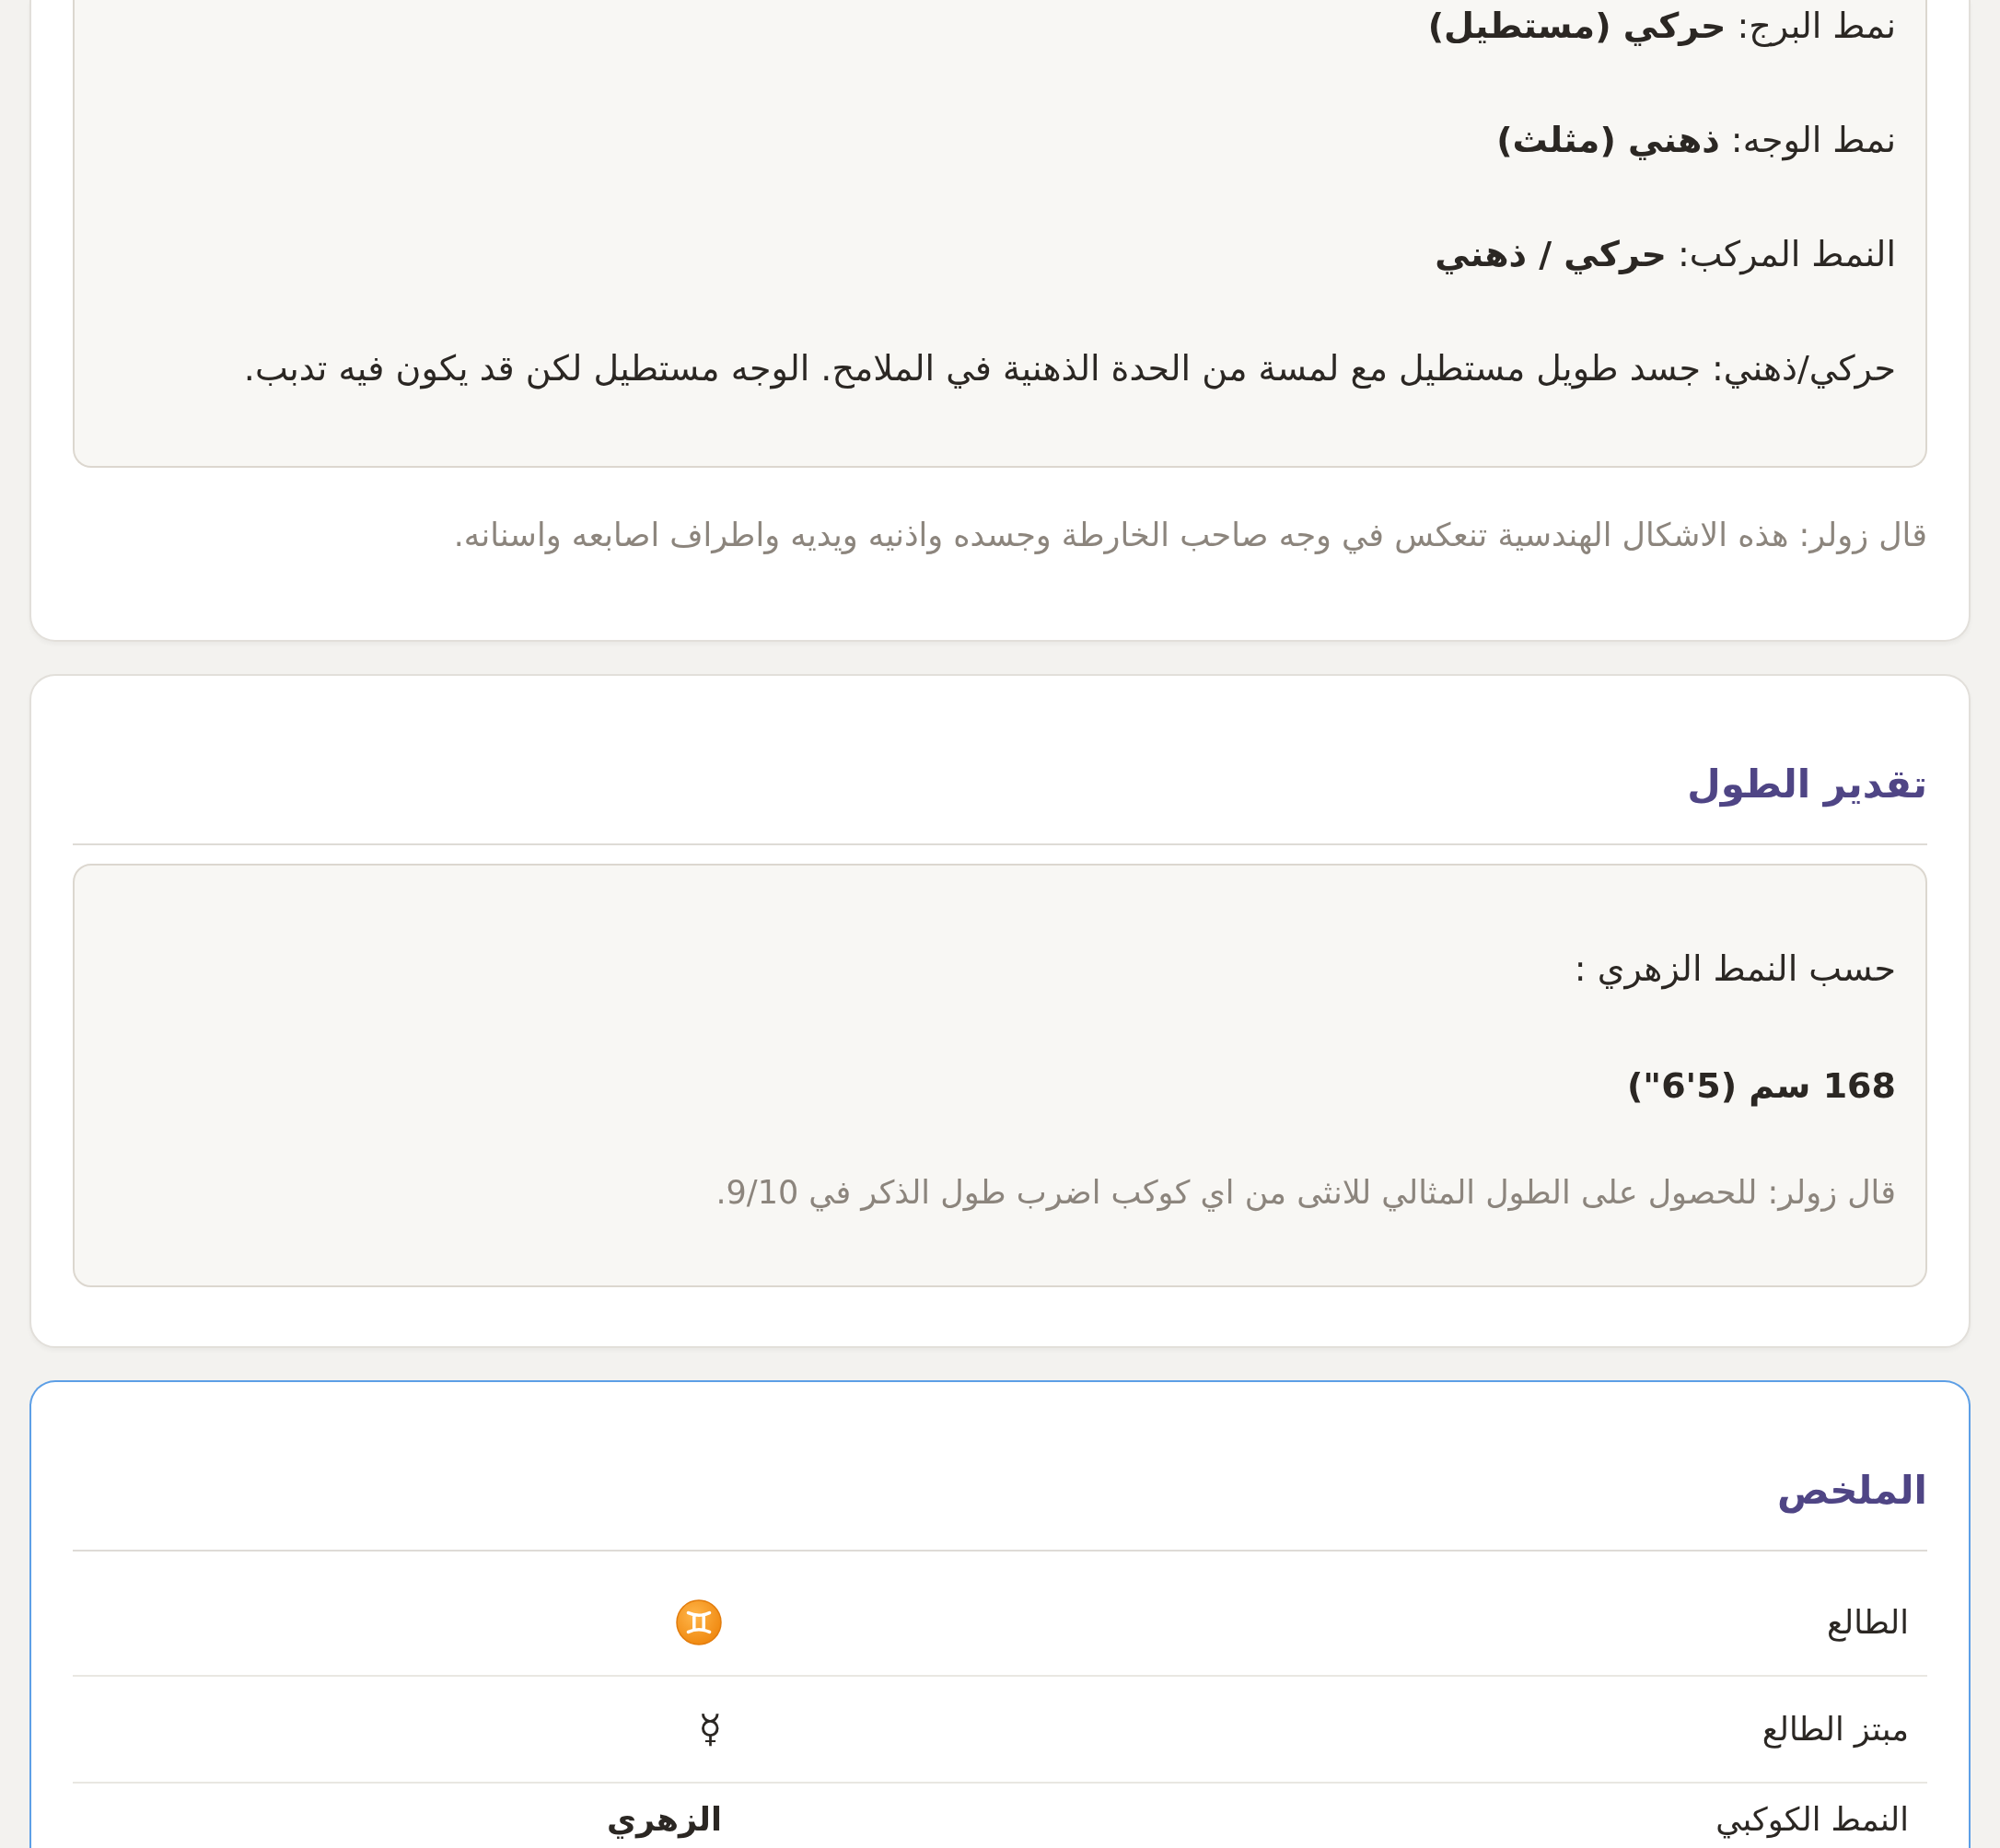  Describe the element at coordinates (699, 1622) in the screenshot. I see `gemini-sign-icon` at that location.